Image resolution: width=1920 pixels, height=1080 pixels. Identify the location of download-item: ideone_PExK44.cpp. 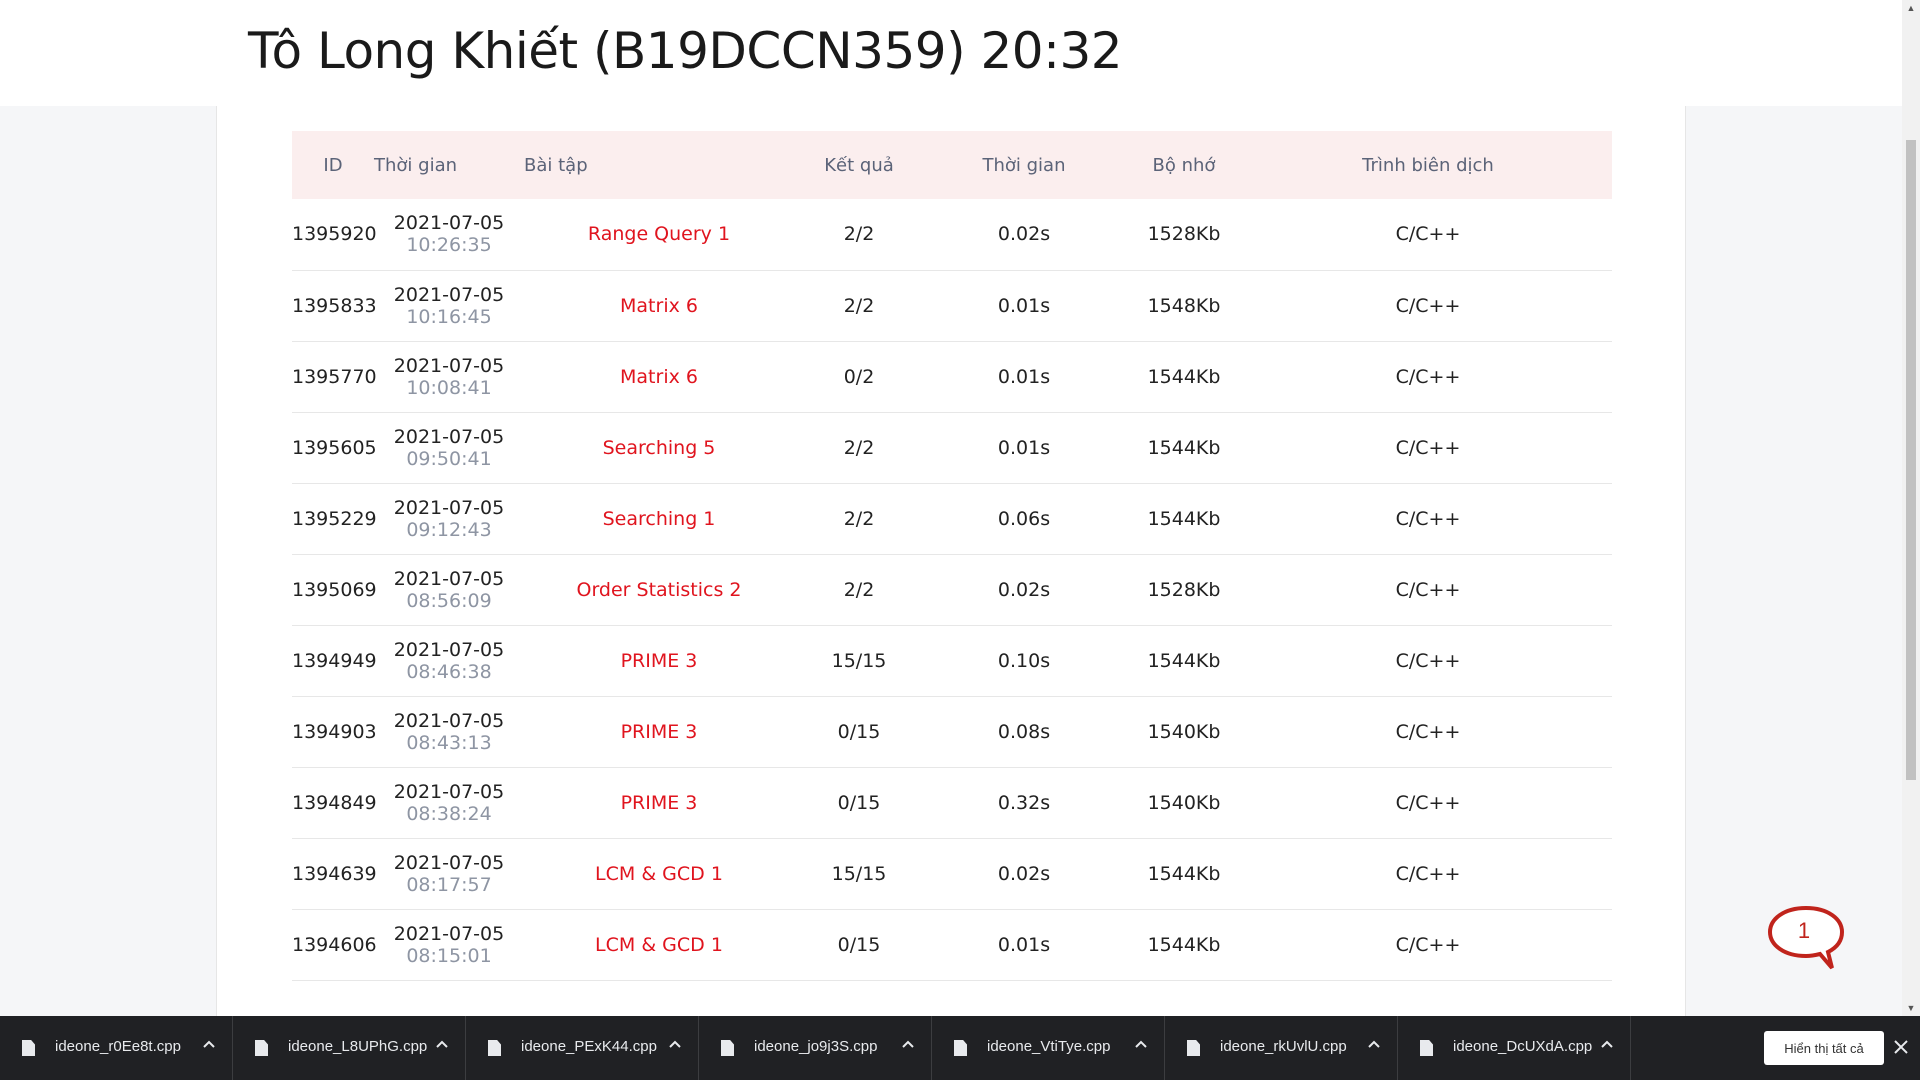
(582, 1048).